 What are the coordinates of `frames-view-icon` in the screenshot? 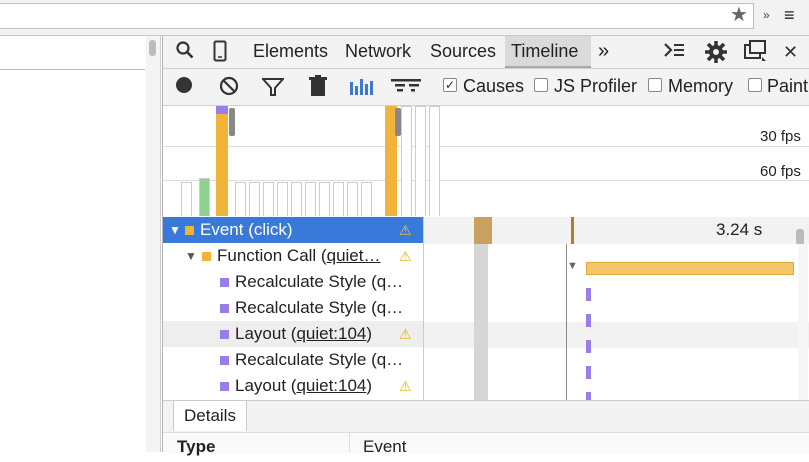 It's located at (362, 88).